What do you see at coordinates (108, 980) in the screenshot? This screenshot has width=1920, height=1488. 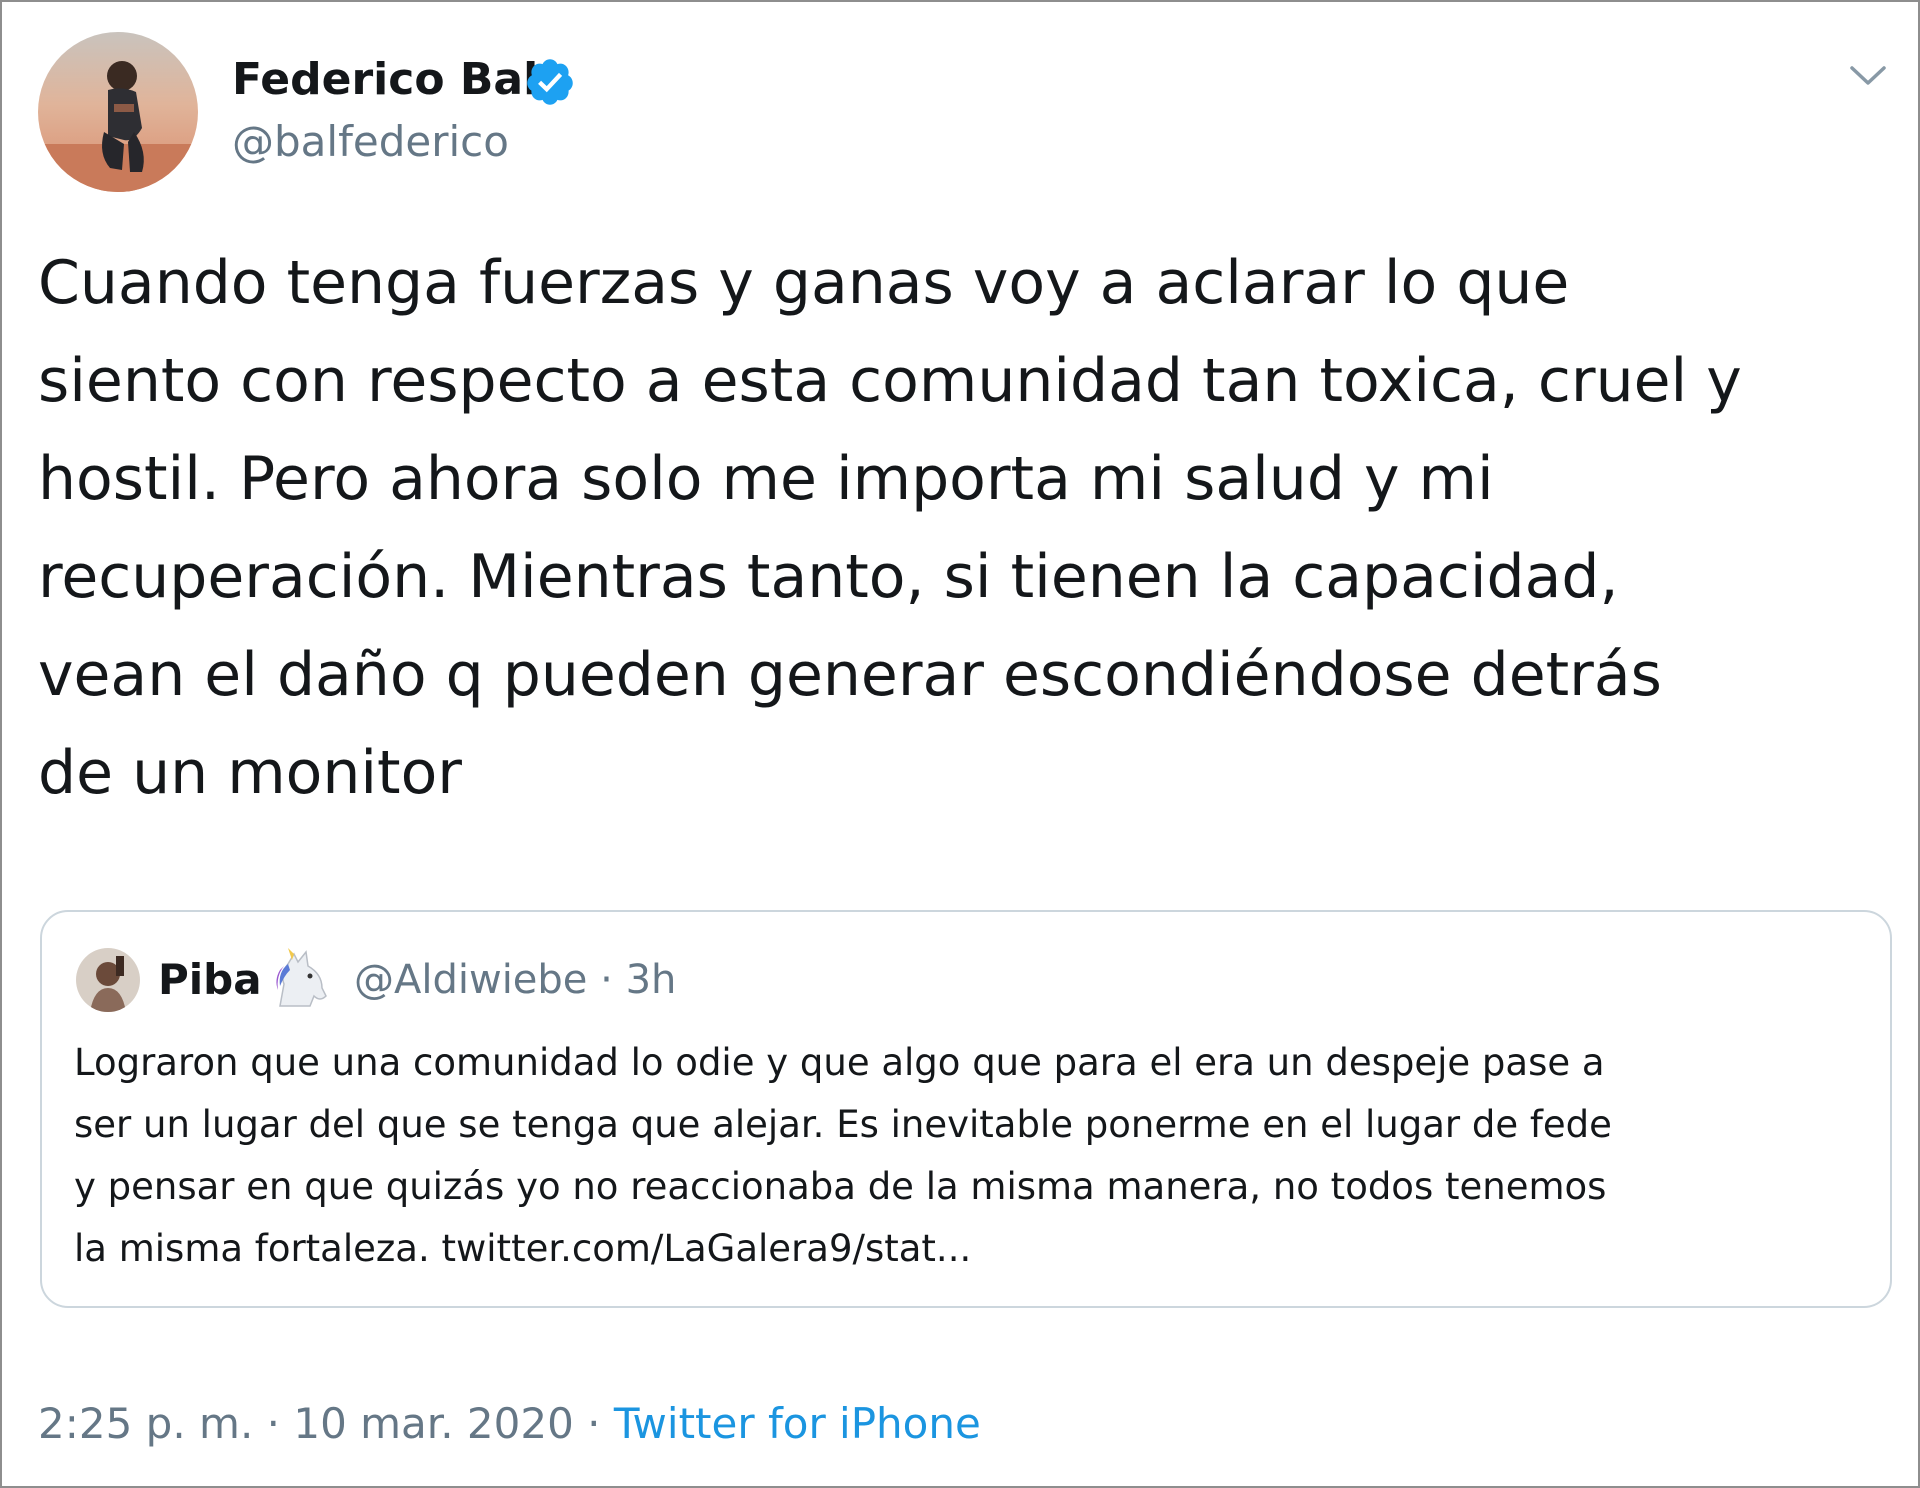 I see `quoted-author-avatar` at bounding box center [108, 980].